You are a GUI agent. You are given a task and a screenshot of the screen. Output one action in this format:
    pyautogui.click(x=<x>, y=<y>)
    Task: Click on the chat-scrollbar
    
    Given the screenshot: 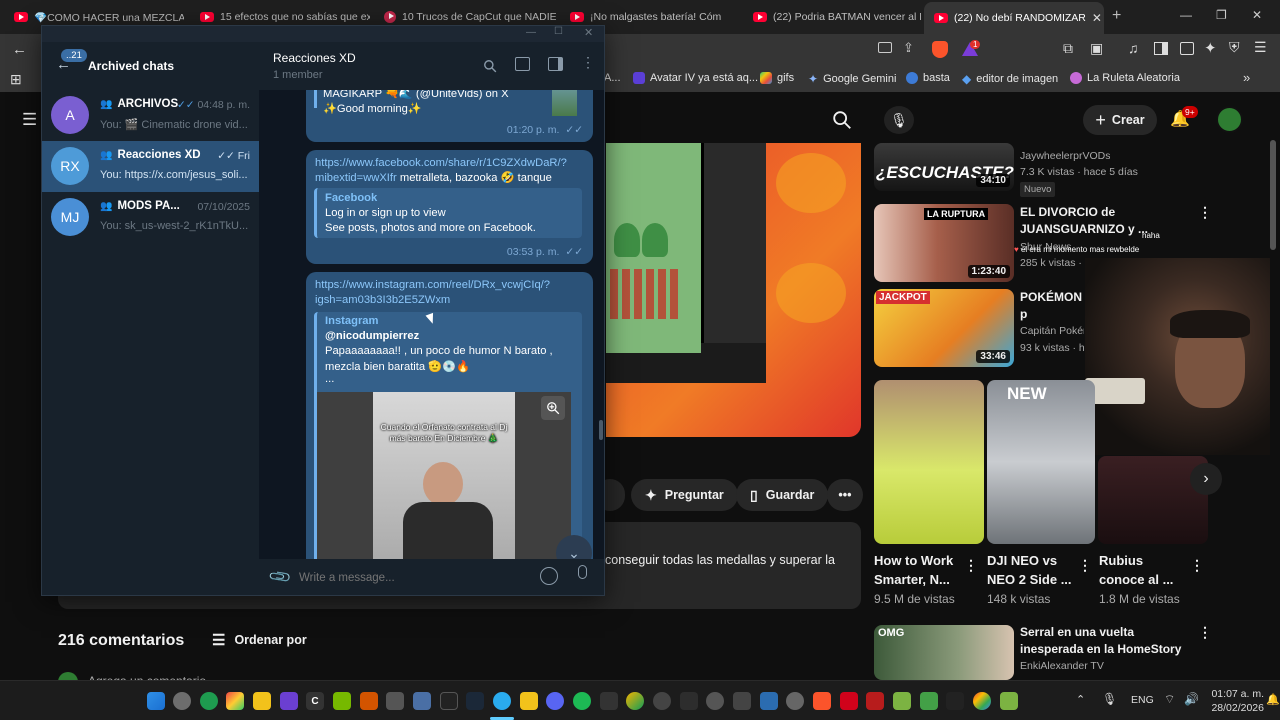 What is the action you would take?
    pyautogui.click(x=601, y=430)
    